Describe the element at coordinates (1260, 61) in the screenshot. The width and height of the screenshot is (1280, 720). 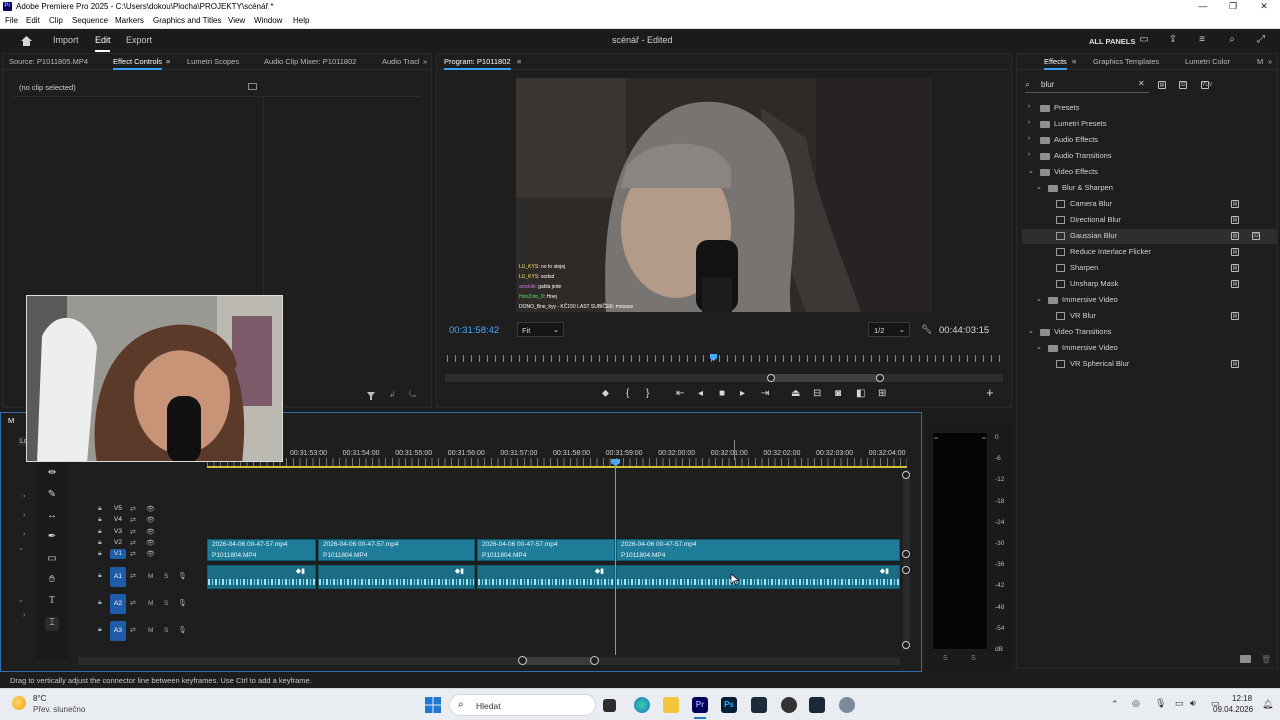
I see `tab-more: M` at that location.